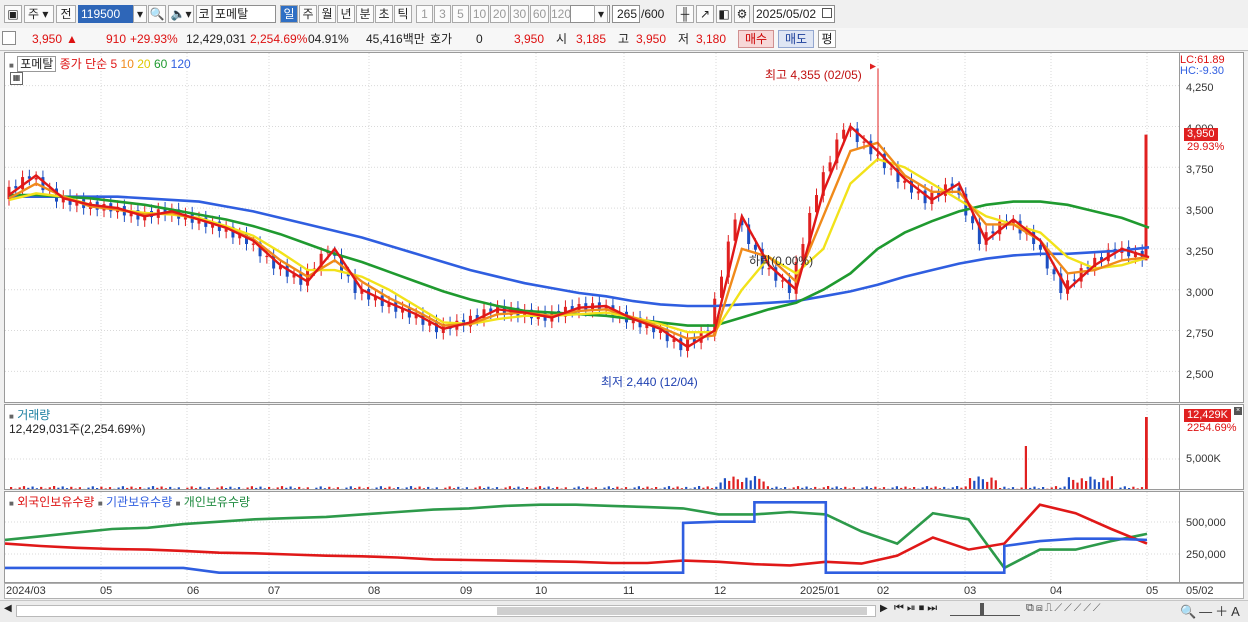 The image size is (1248, 622). I want to click on holdings-panel: ■ 외국인보유수량 ■ 기관보유수량 ■ 개인보유수량, so click(592, 537).